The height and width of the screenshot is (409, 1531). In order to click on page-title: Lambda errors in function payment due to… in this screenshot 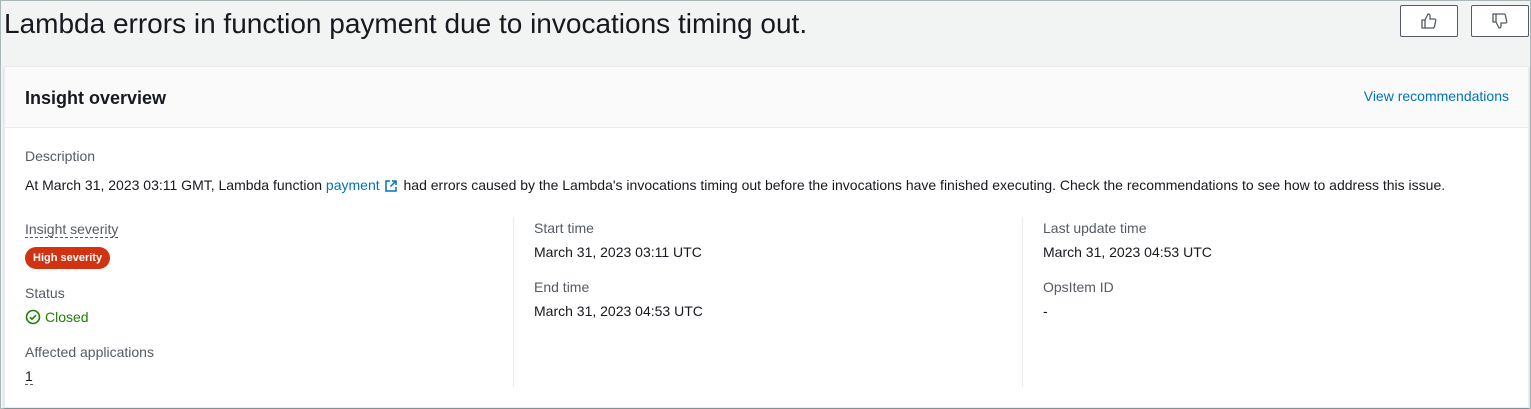, I will do `click(406, 23)`.